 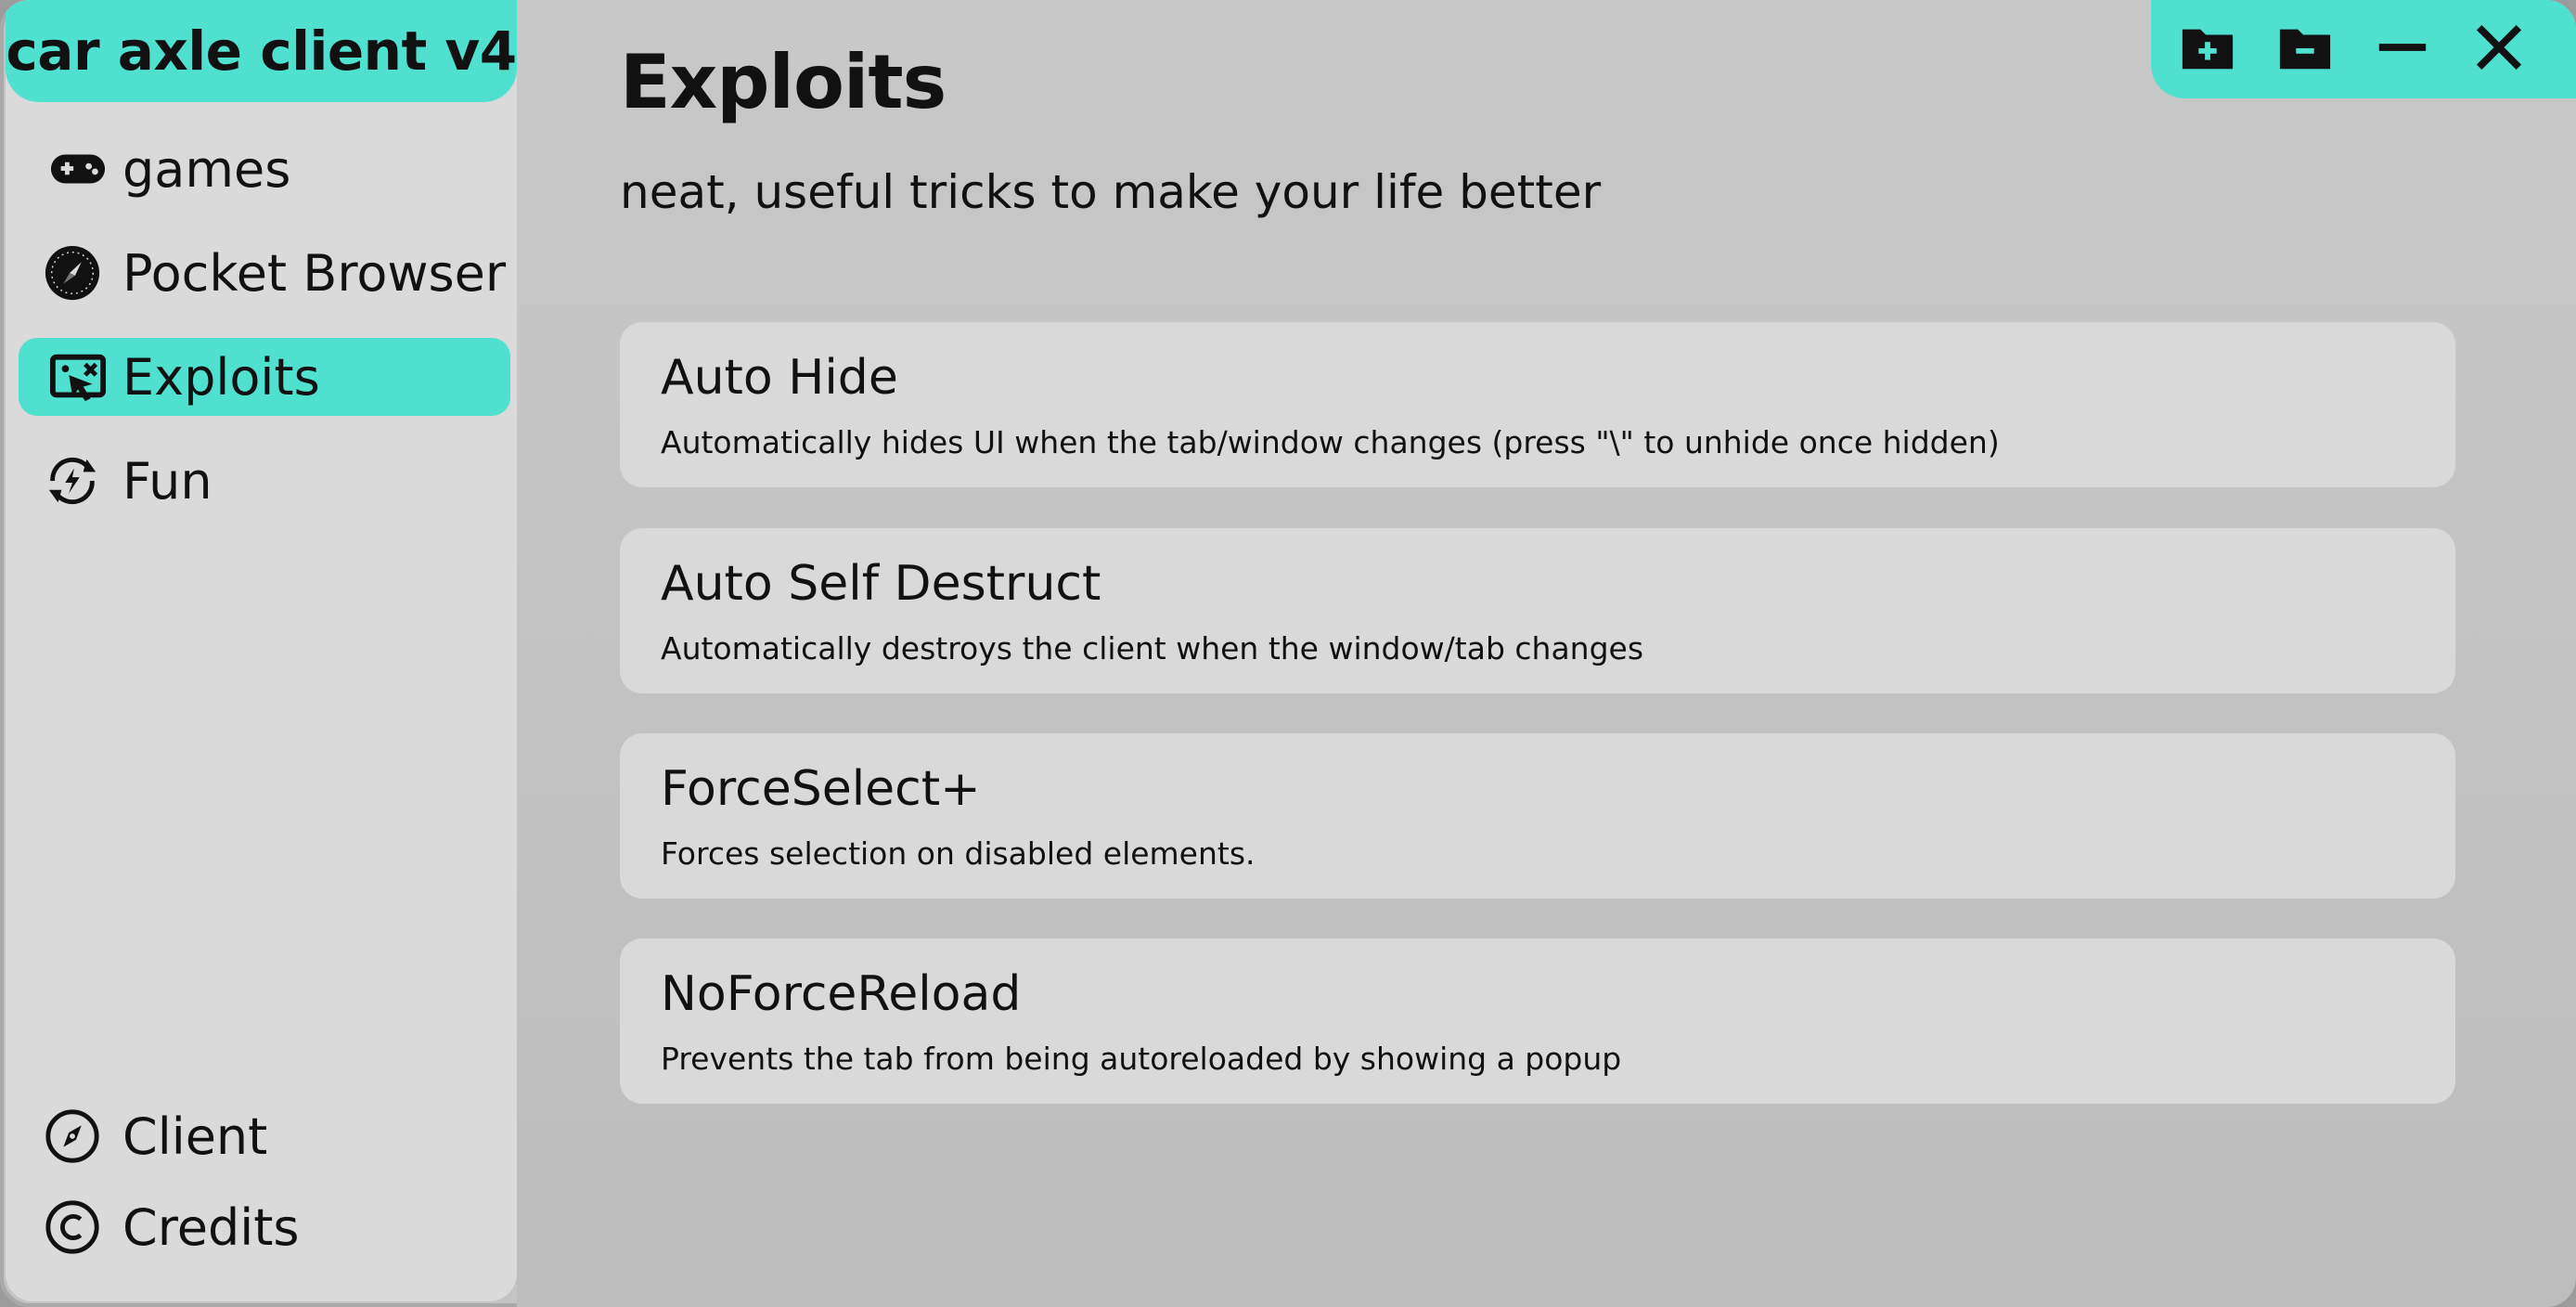 What do you see at coordinates (842, 994) in the screenshot?
I see `card-title: NoForceReload` at bounding box center [842, 994].